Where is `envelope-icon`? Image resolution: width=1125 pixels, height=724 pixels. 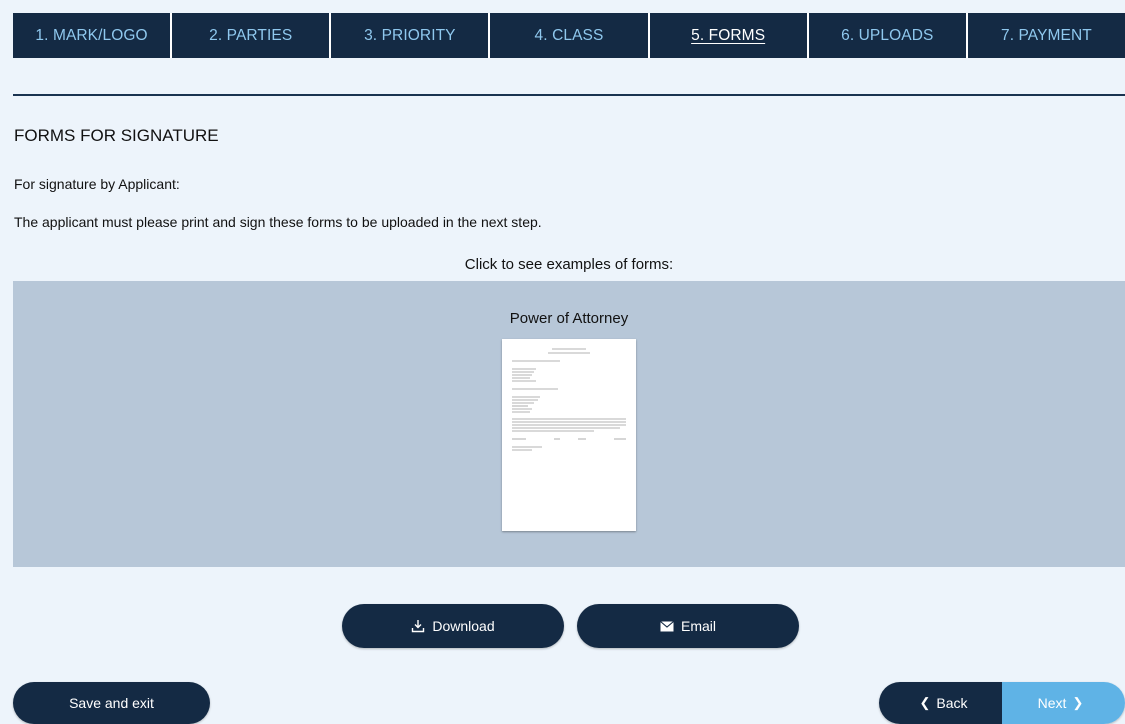 envelope-icon is located at coordinates (667, 626).